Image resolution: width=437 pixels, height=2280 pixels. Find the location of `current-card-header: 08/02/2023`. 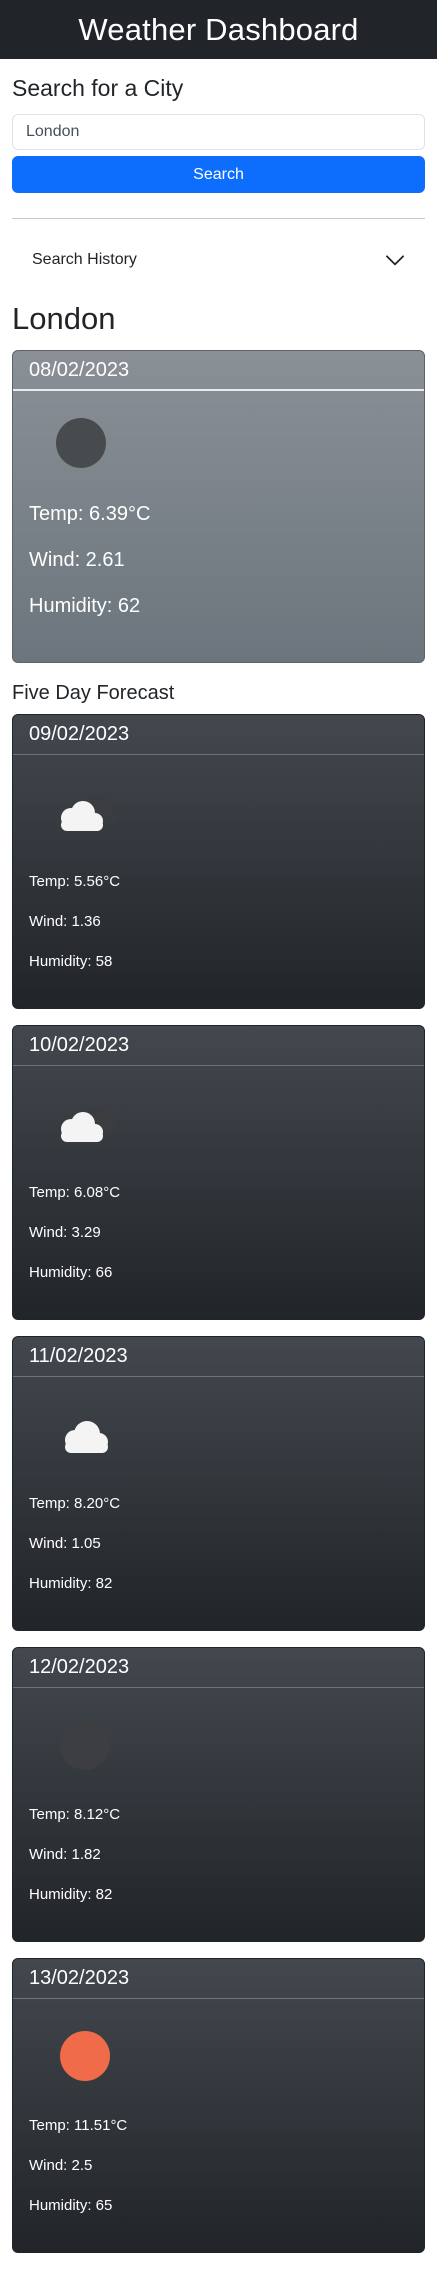

current-card-header: 08/02/2023 is located at coordinates (218, 371).